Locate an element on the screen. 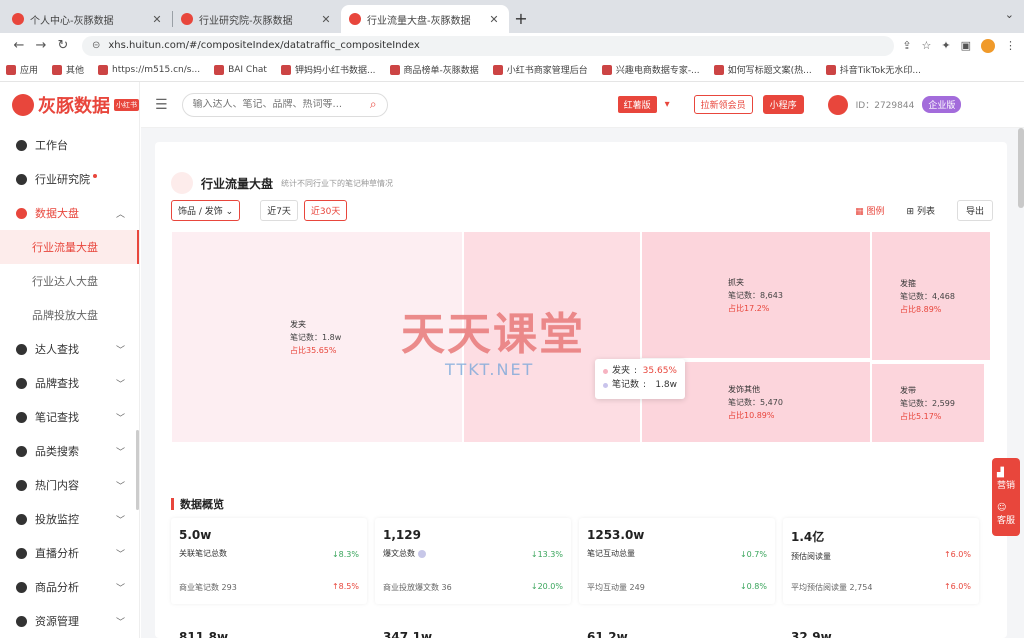 Image resolution: width=1024 pixels, height=638 pixels. stat-value-peek: 32.9w is located at coordinates (811, 634).